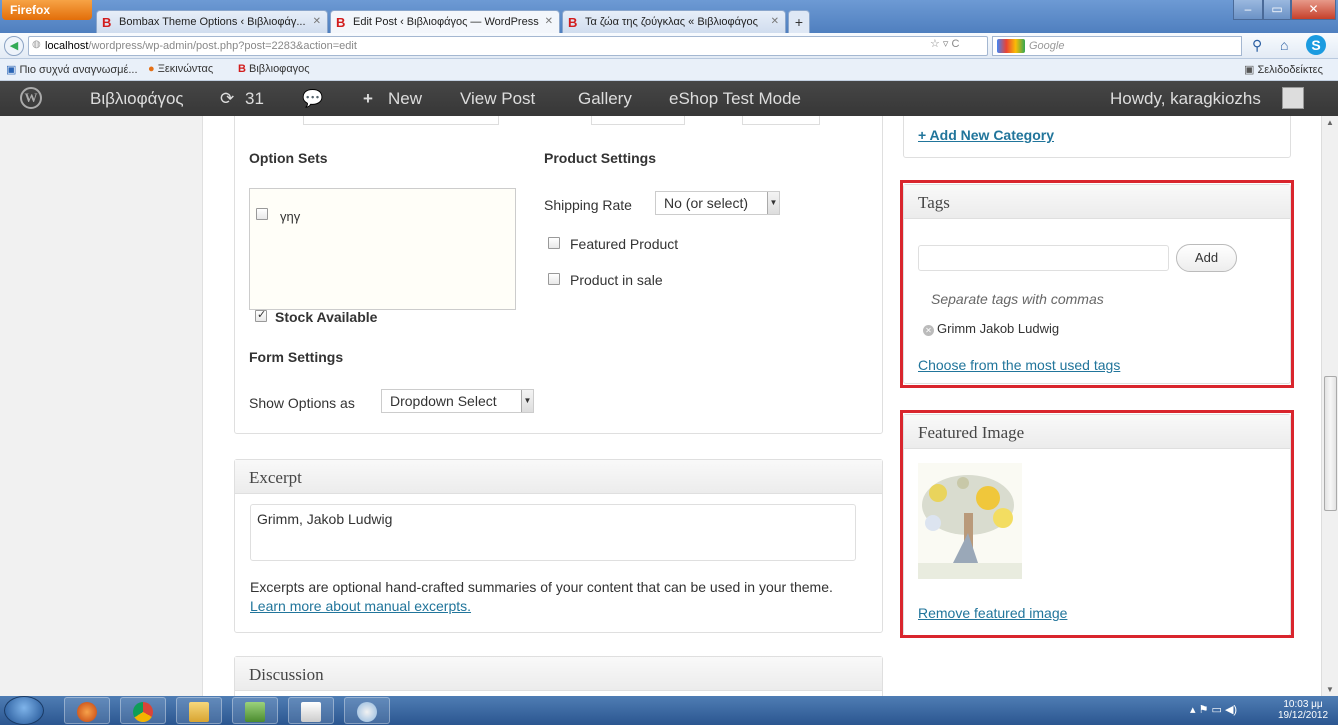  I want to click on windows-start-icon, so click(24, 710).